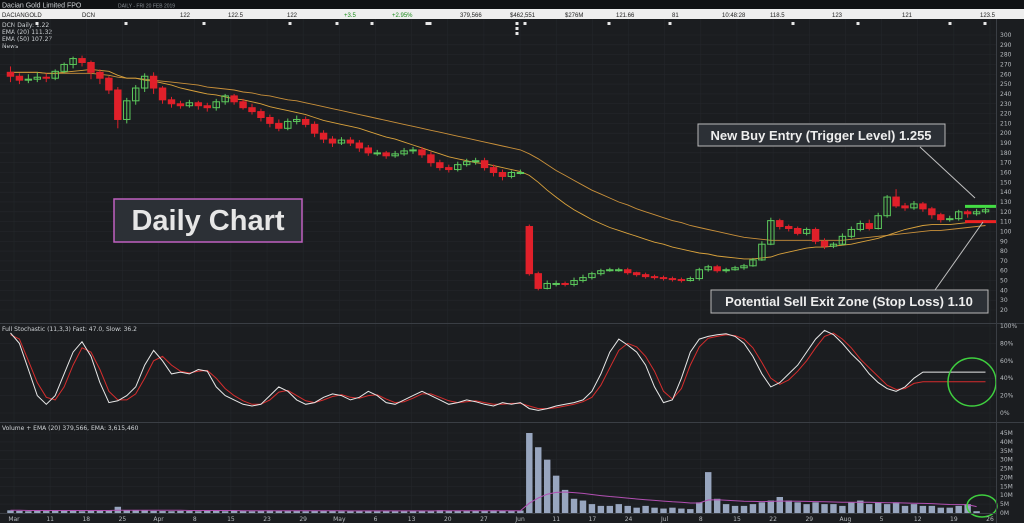  Describe the element at coordinates (1006, 433) in the screenshot. I see `volume-tick-label: 45M` at that location.